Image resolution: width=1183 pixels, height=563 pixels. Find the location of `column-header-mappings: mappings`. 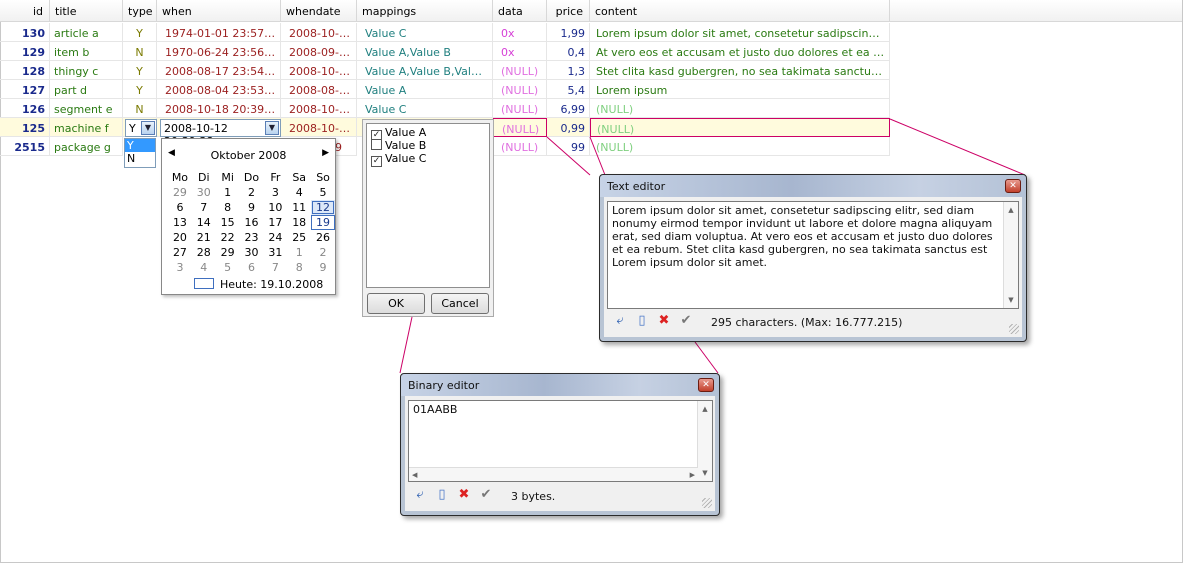

column-header-mappings: mappings is located at coordinates (425, 11).